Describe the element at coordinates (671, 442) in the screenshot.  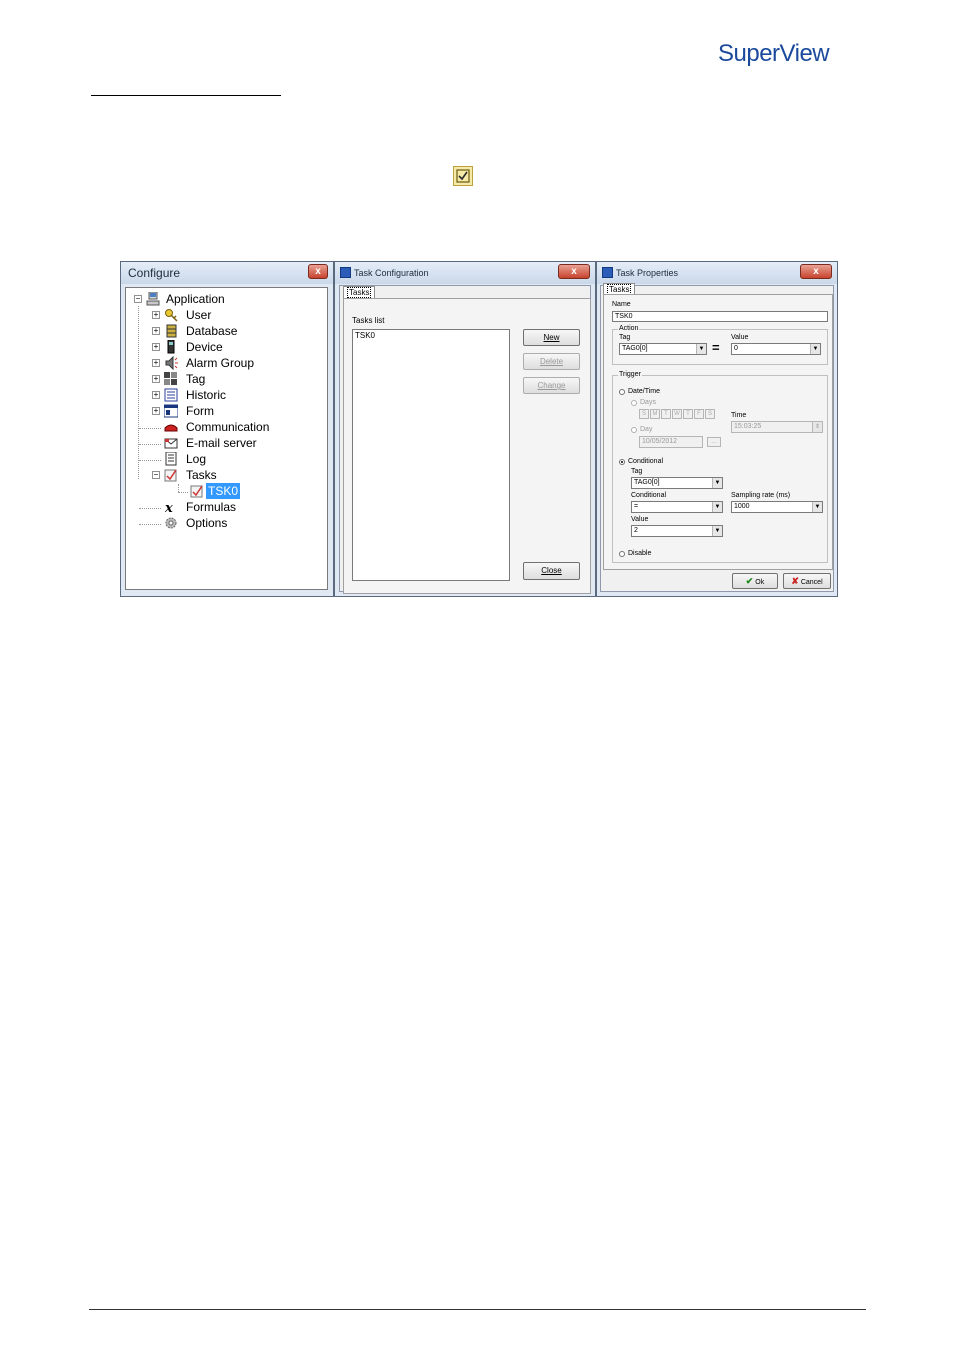
I see `day-date-input: 10/05/2012` at that location.